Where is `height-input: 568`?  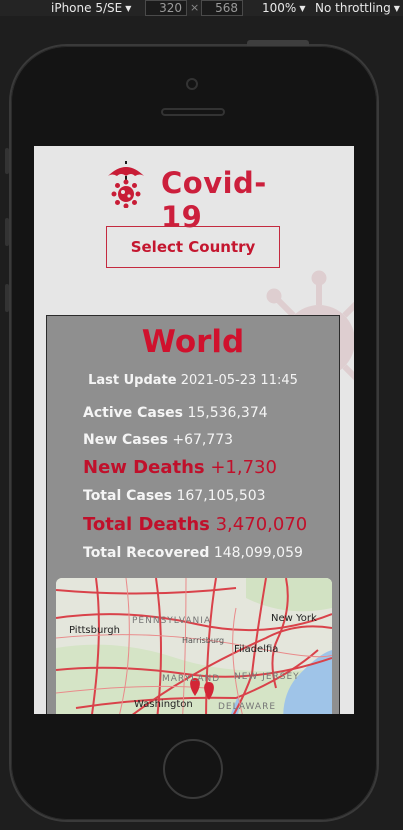 height-input: 568 is located at coordinates (222, 8).